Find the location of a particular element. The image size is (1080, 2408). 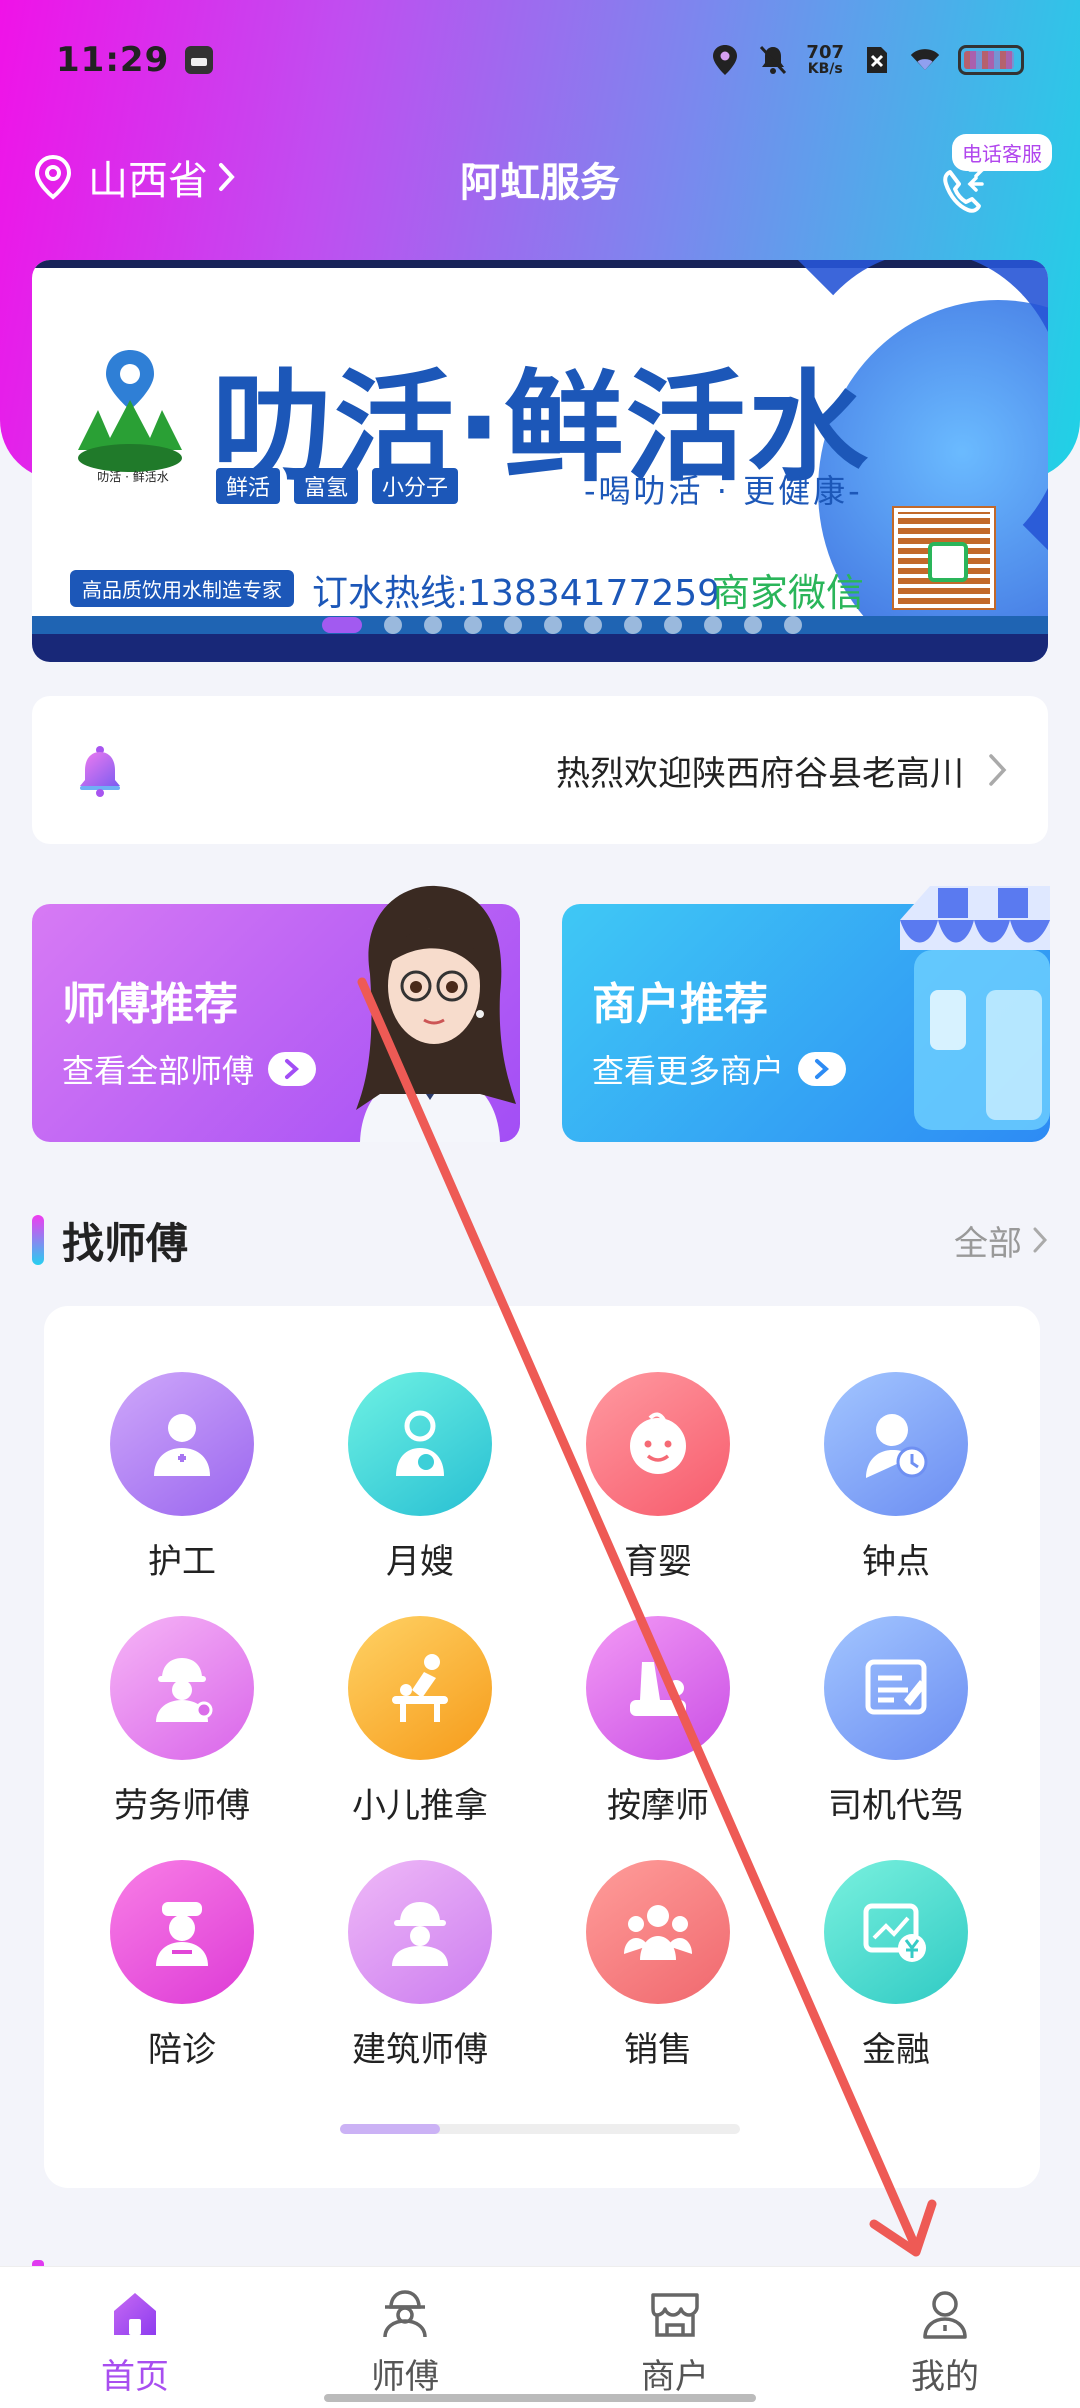

service-item-builder: 建筑师傅 is located at coordinates (420, 1970).